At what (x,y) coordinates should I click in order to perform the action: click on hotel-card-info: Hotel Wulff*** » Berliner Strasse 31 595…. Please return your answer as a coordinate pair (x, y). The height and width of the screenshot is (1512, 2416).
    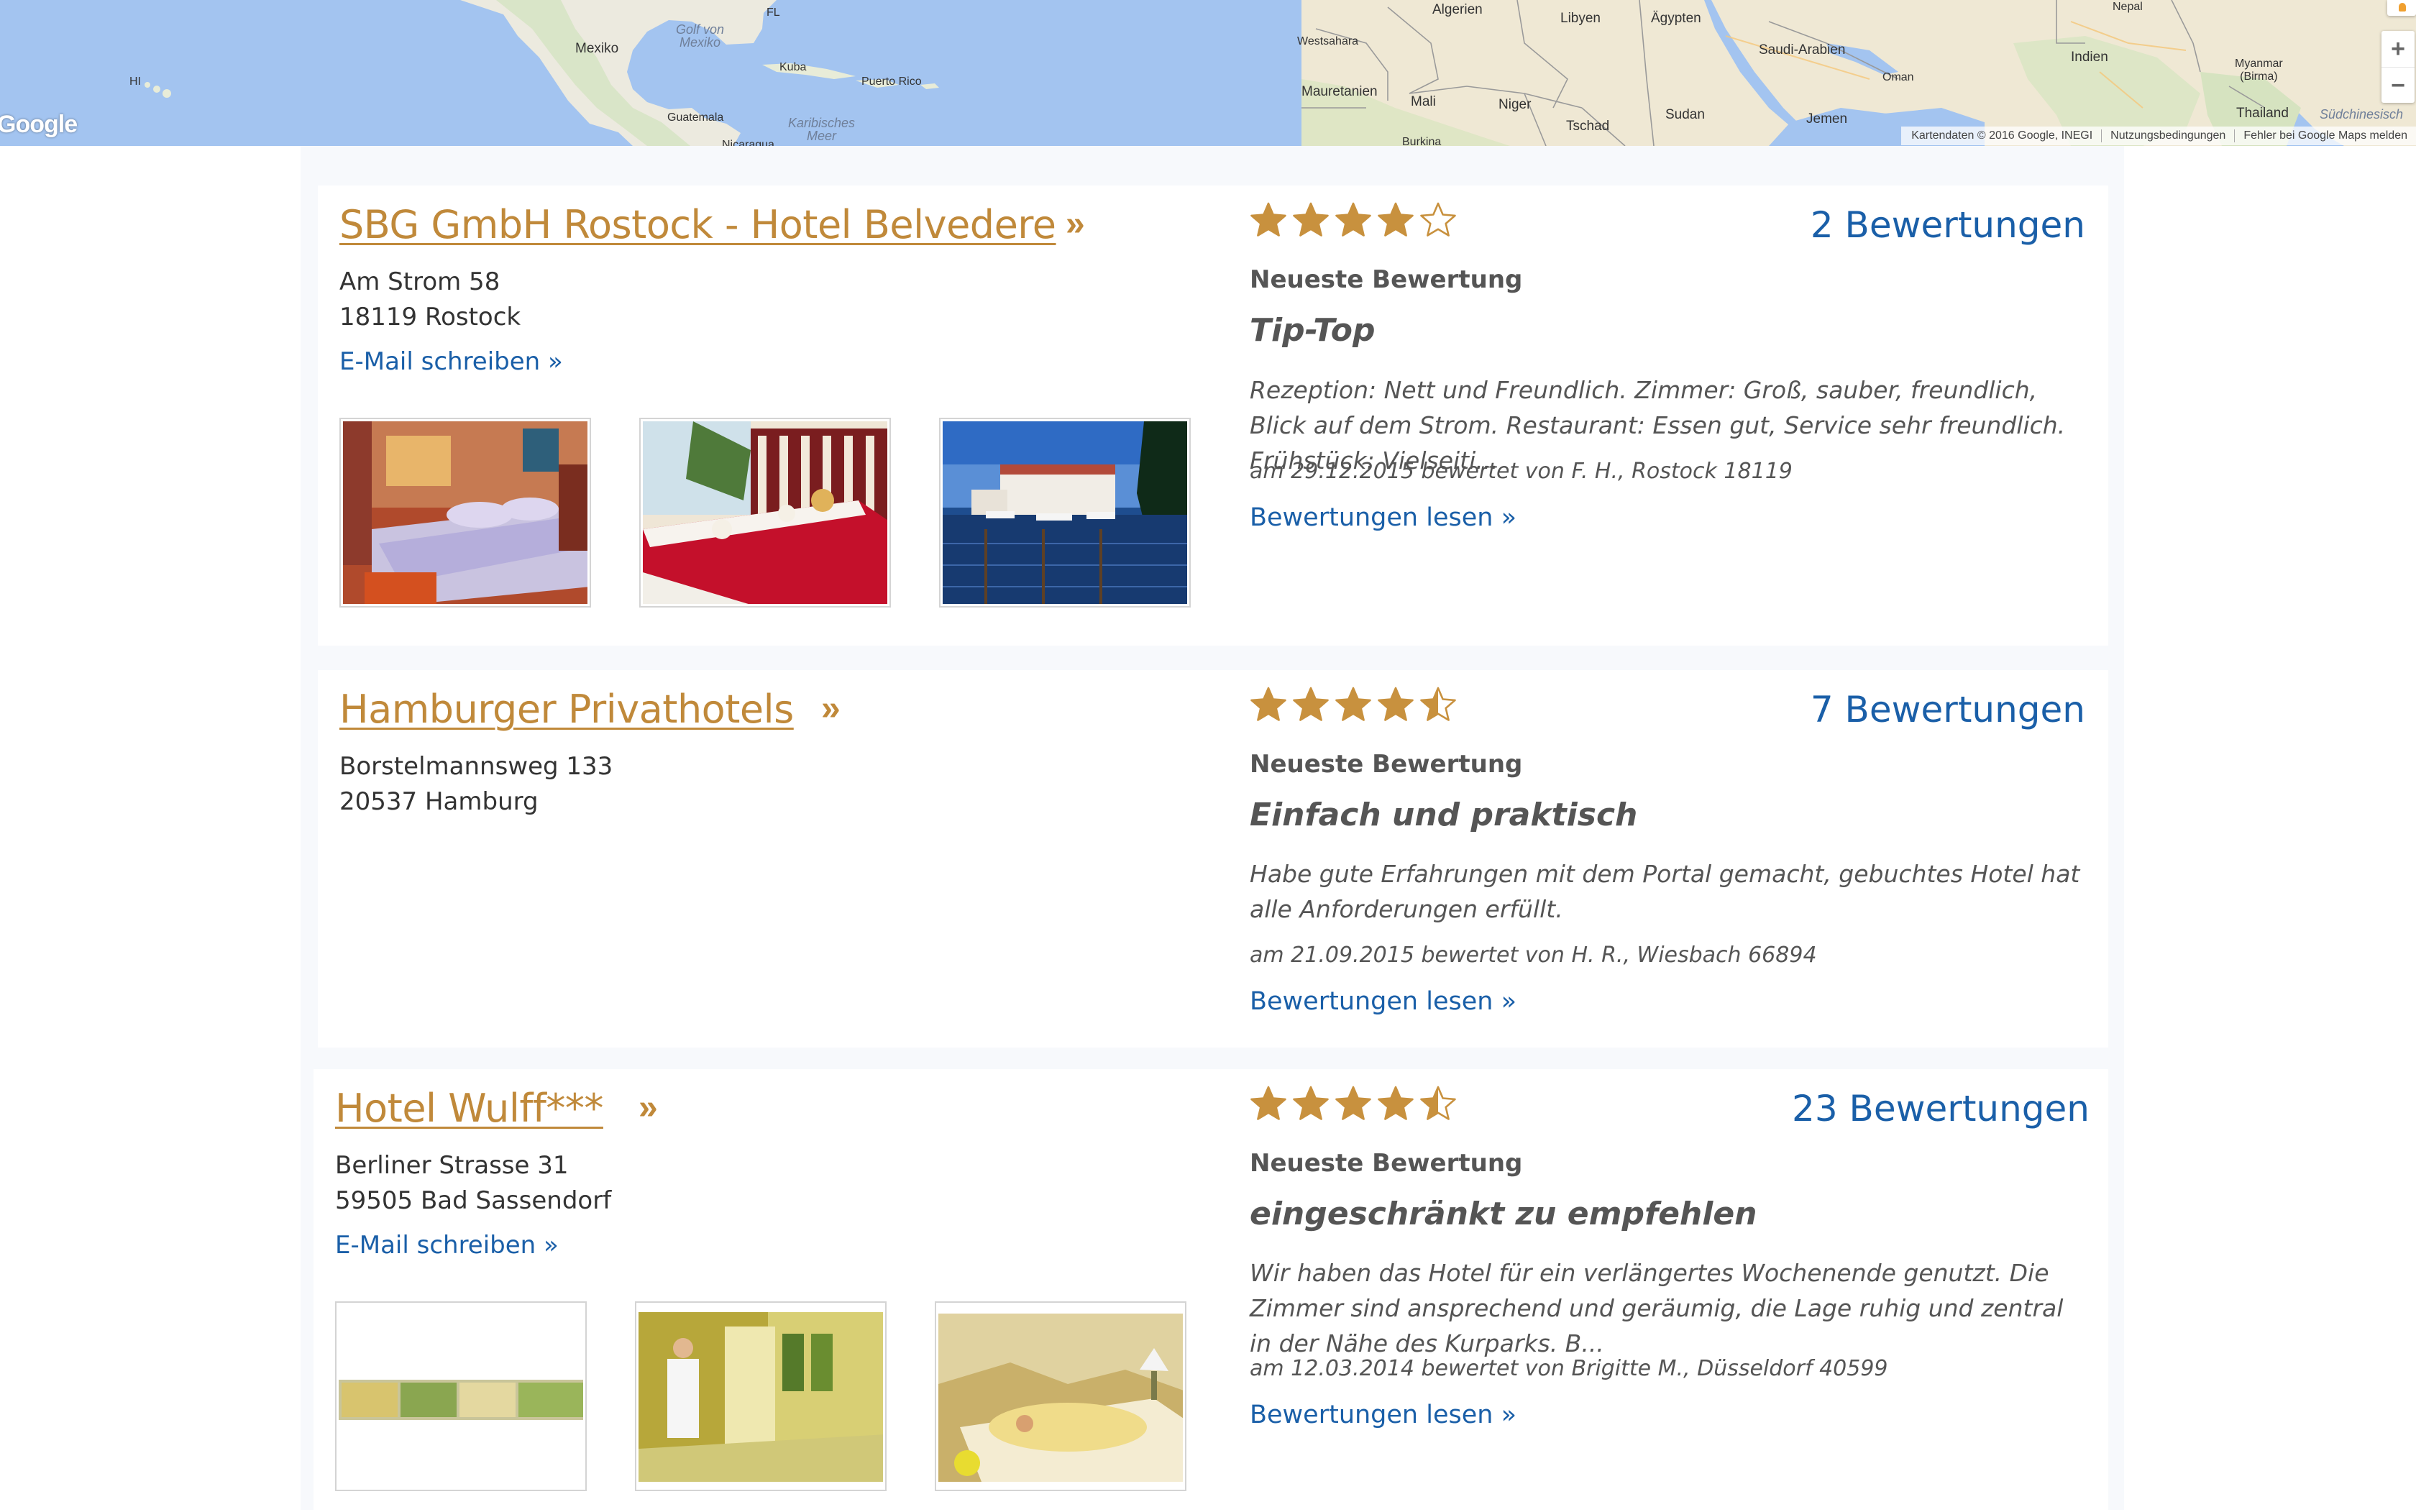
    Looking at the image, I should click on (769, 1290).